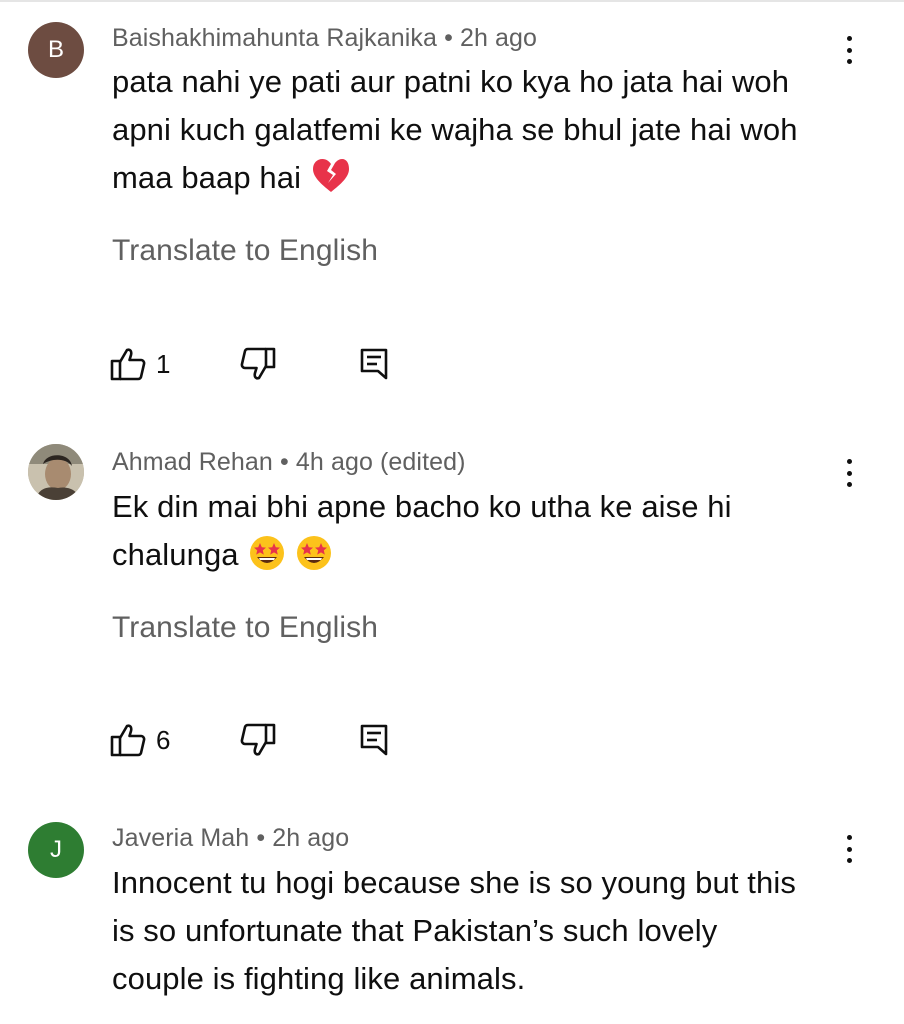 Image resolution: width=904 pixels, height=1024 pixels. Describe the element at coordinates (163, 739) in the screenshot. I see `like-count: 6` at that location.